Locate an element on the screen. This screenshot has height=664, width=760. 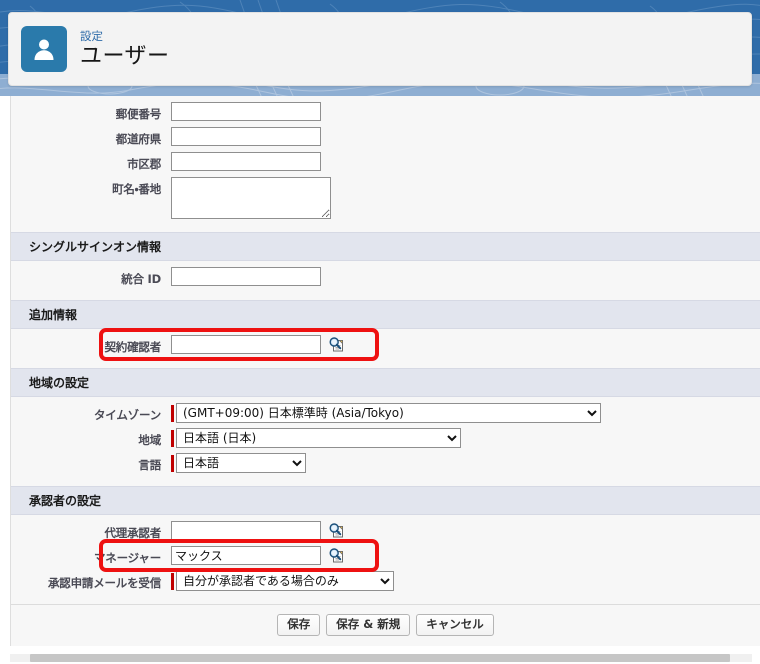
breadcrumb-setup: 設定 is located at coordinates (91, 35).